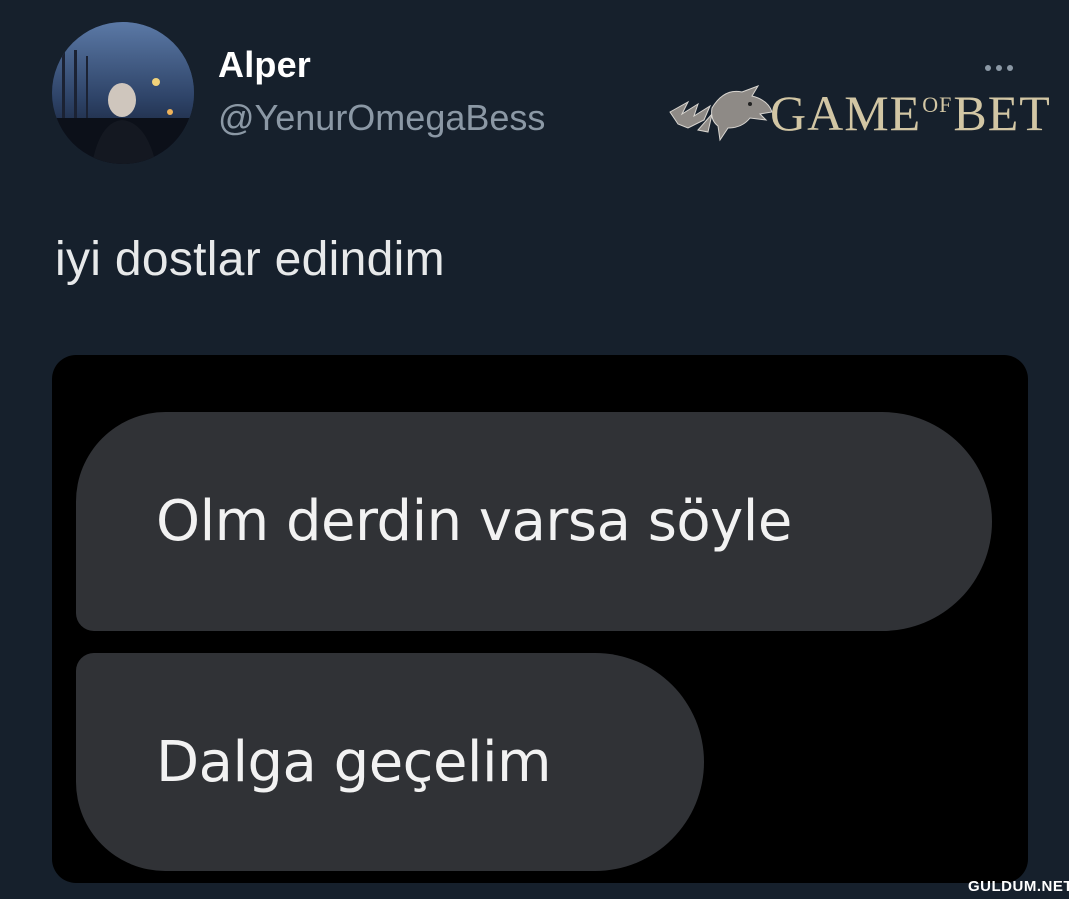 This screenshot has width=1069, height=899. What do you see at coordinates (381, 118) in the screenshot?
I see `author-handle: @YenurOmegaBess` at bounding box center [381, 118].